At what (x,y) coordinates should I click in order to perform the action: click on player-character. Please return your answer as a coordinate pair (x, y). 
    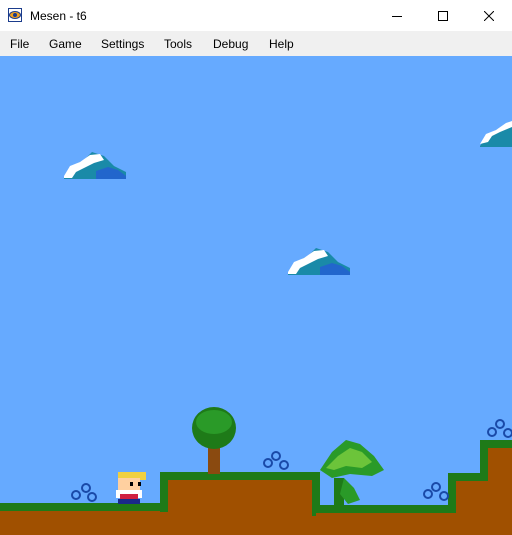
    Looking at the image, I should click on (131, 488).